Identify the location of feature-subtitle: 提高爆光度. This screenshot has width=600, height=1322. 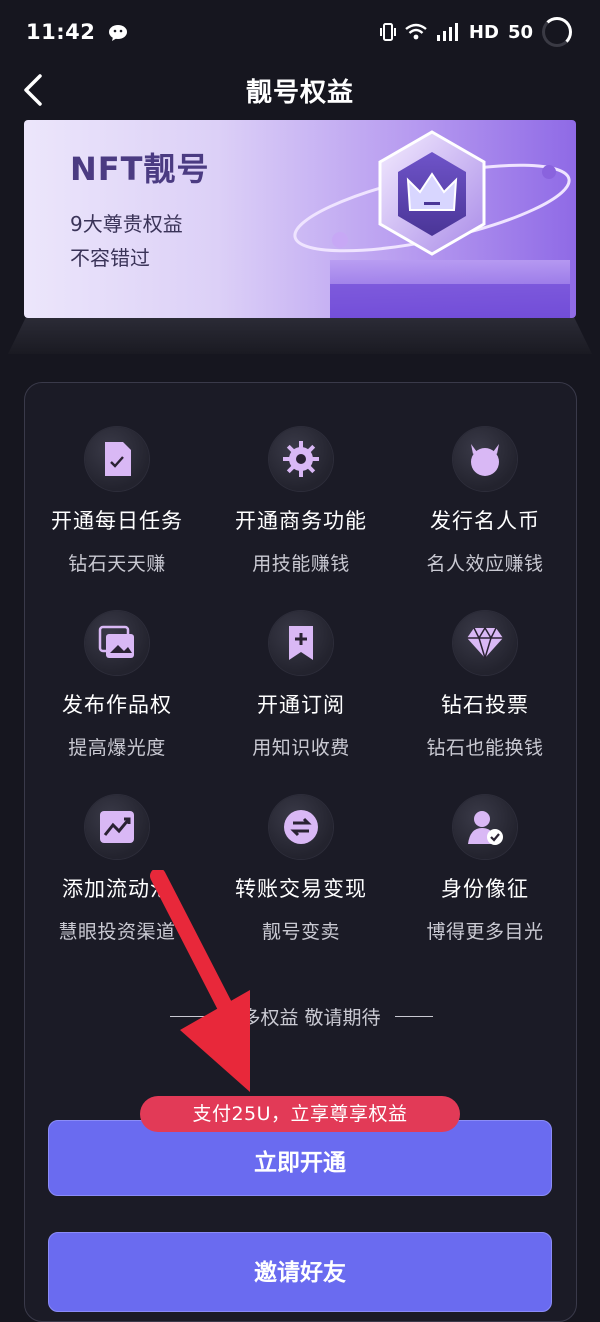
(117, 748).